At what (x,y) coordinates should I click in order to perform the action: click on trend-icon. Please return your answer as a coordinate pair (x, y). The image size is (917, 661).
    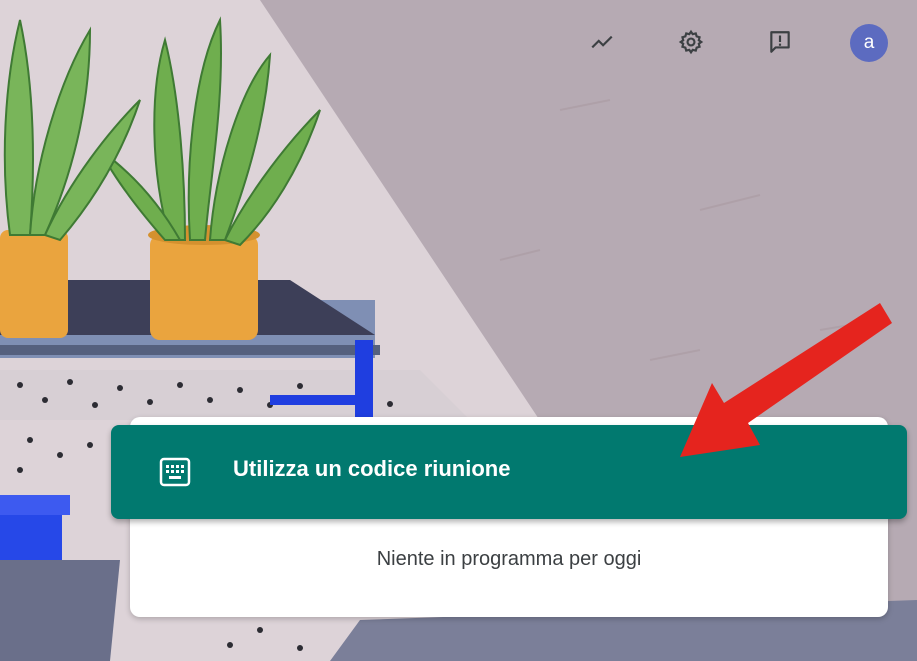
    Looking at the image, I should click on (602, 42).